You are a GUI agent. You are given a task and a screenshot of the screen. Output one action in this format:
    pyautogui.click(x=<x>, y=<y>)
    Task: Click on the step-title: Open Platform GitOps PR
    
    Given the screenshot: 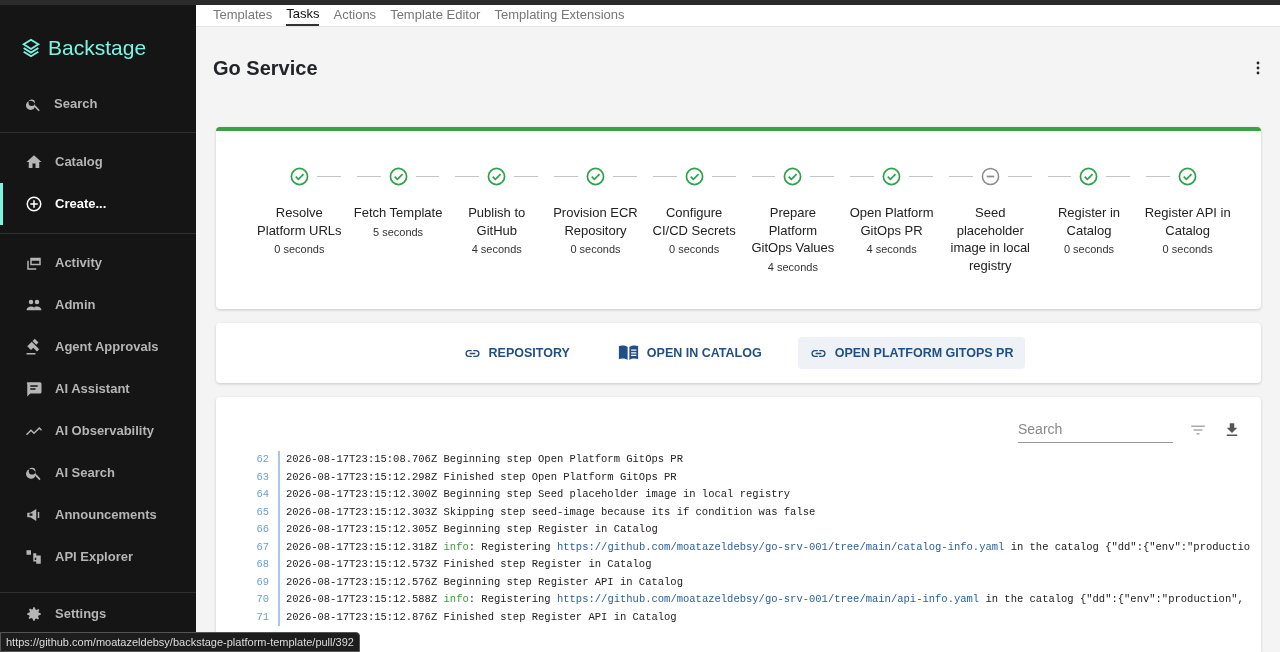 What is the action you would take?
    pyautogui.click(x=891, y=221)
    